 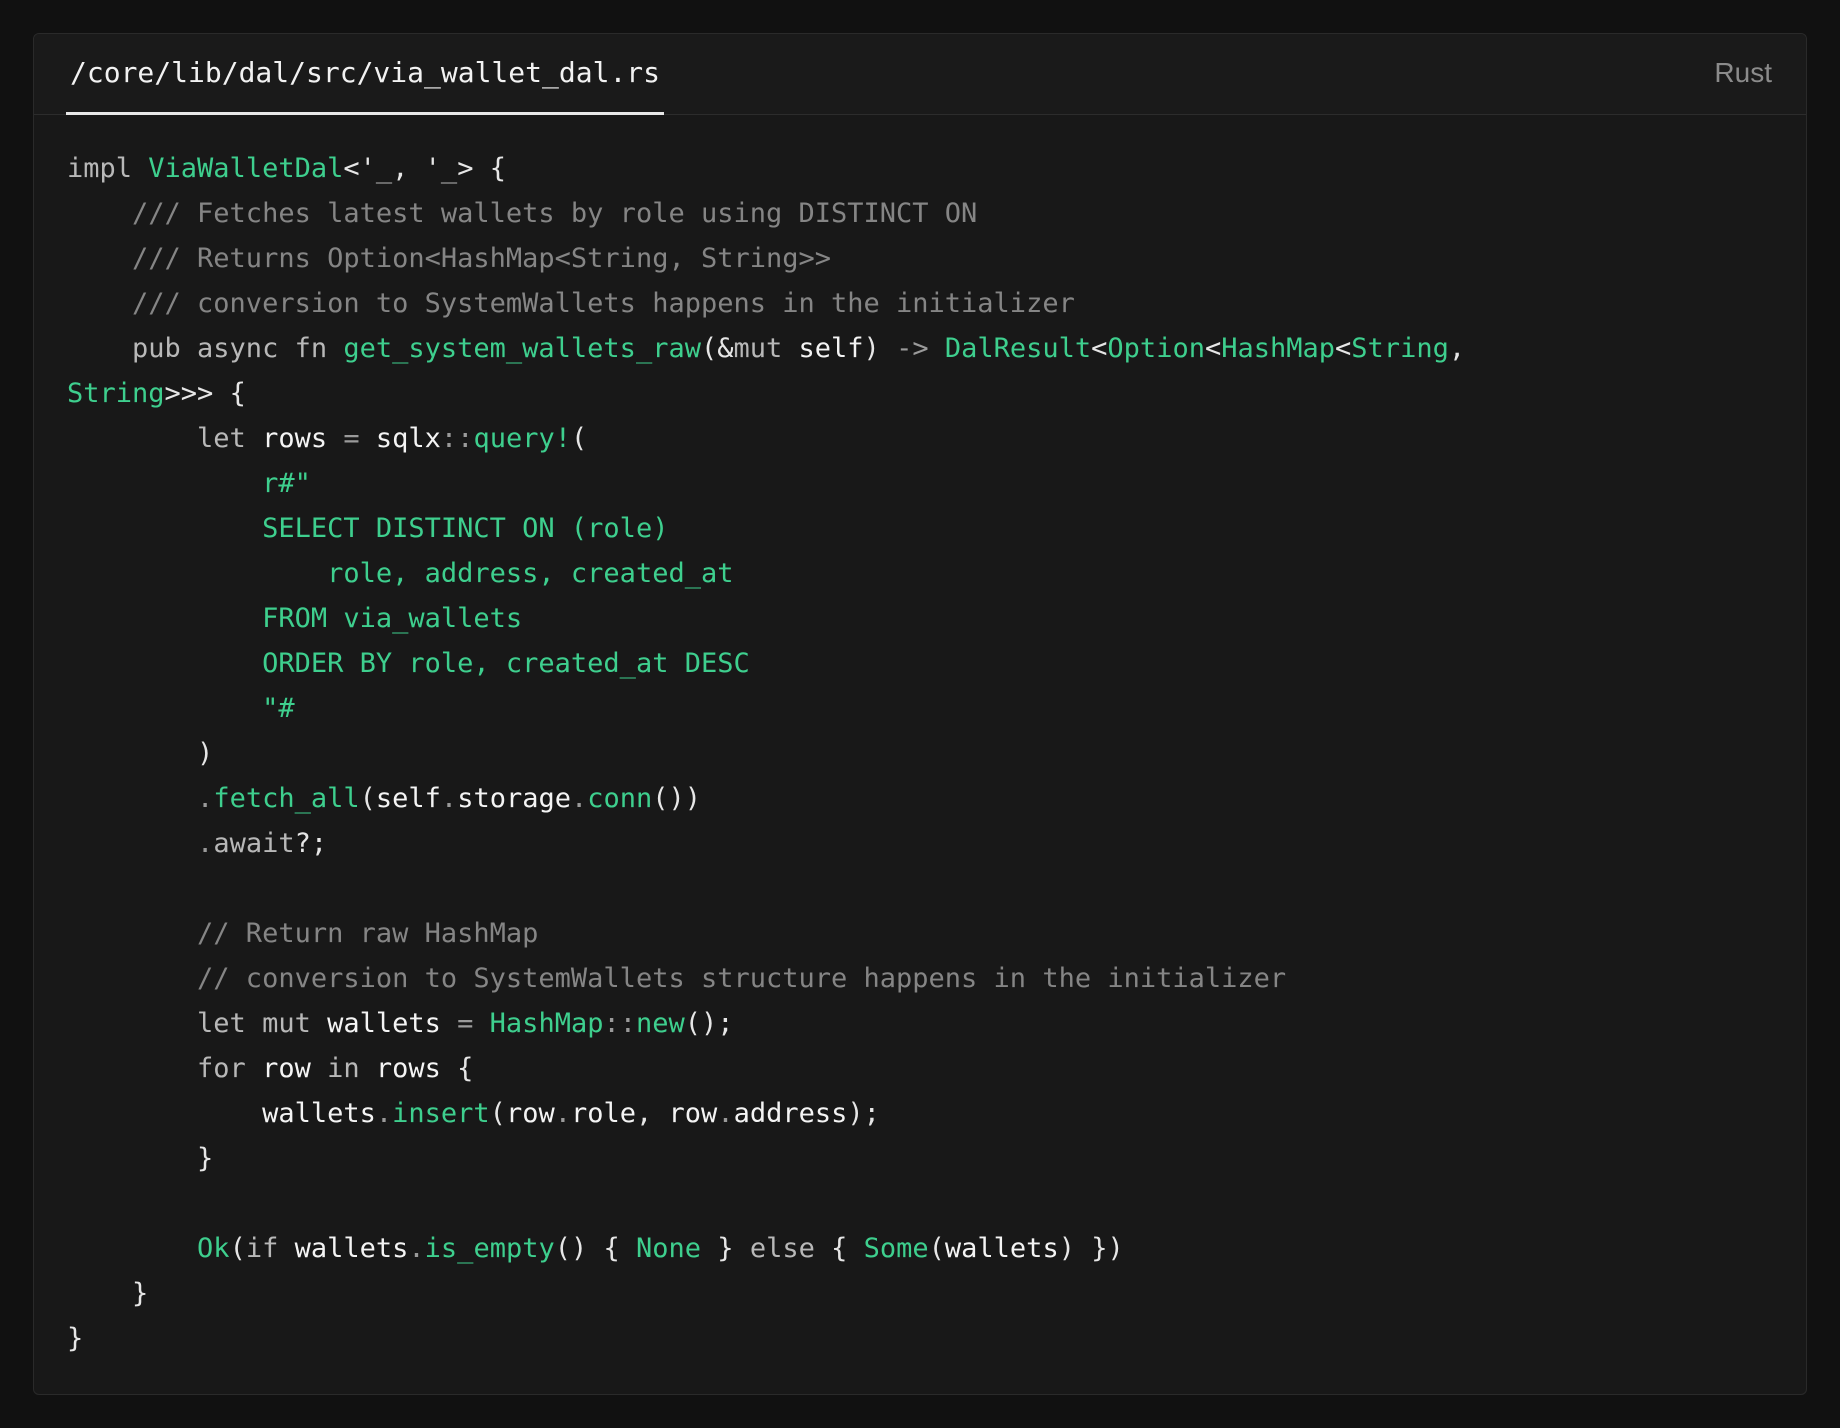 What do you see at coordinates (926, 1113) in the screenshot?
I see `code-line: wallets.insert(row.role, row.address);` at bounding box center [926, 1113].